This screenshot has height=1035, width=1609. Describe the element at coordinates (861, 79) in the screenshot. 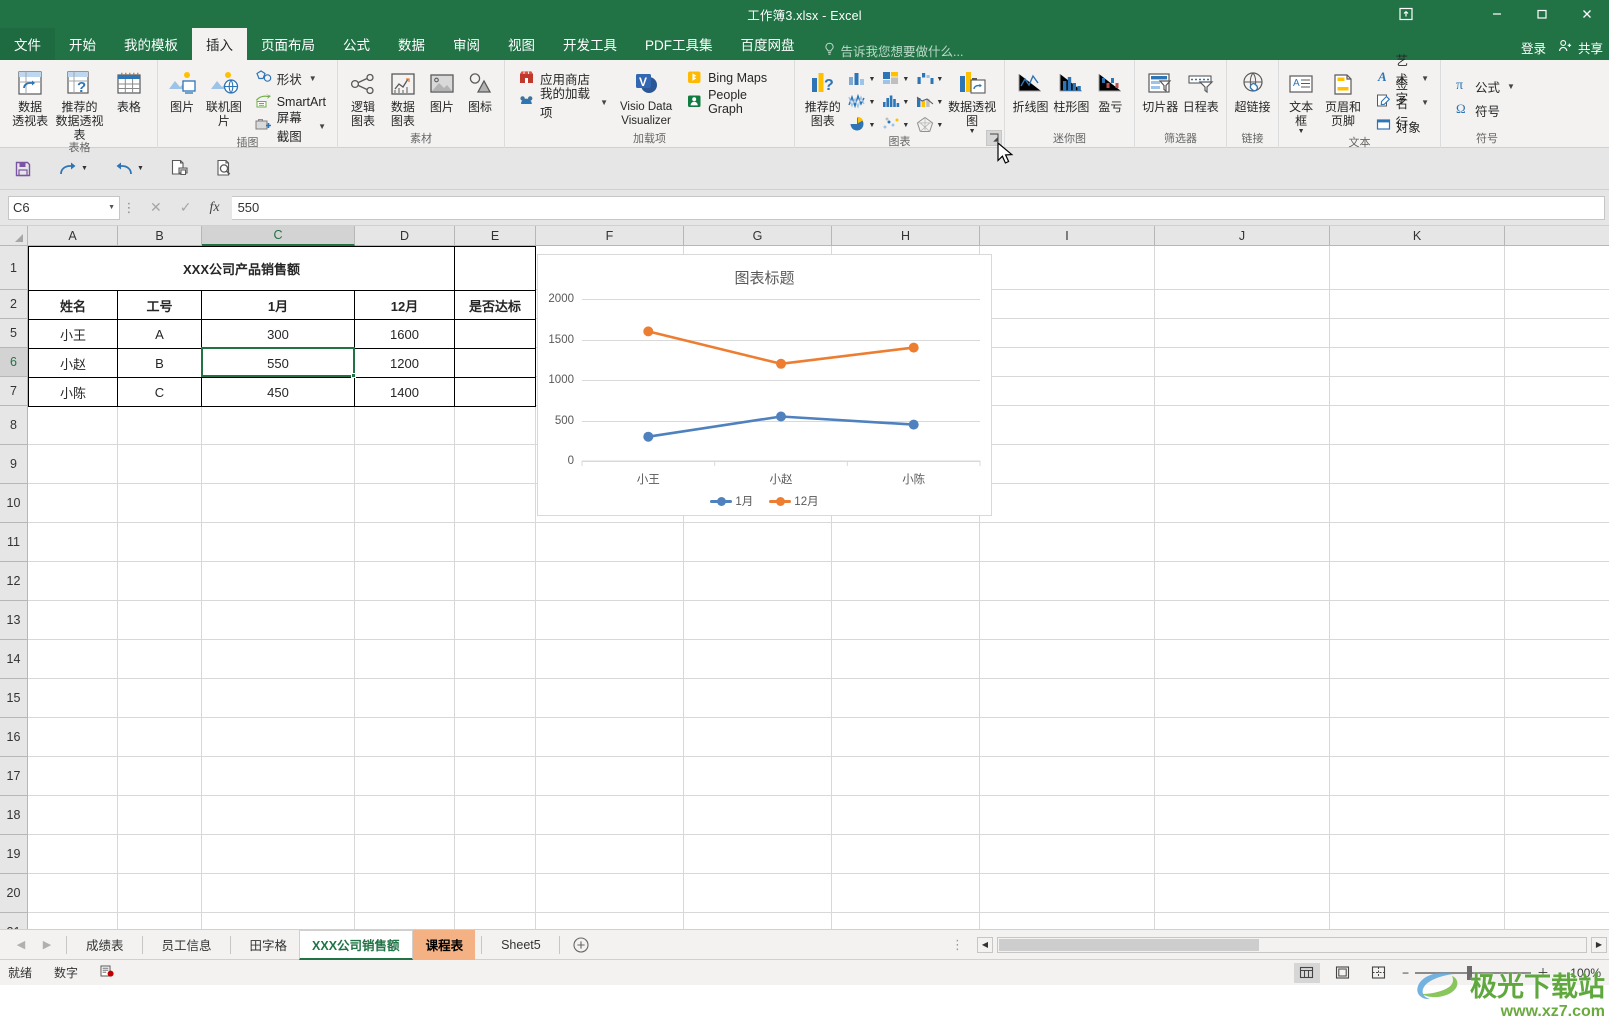

I see `column-chart-button: ▼` at that location.